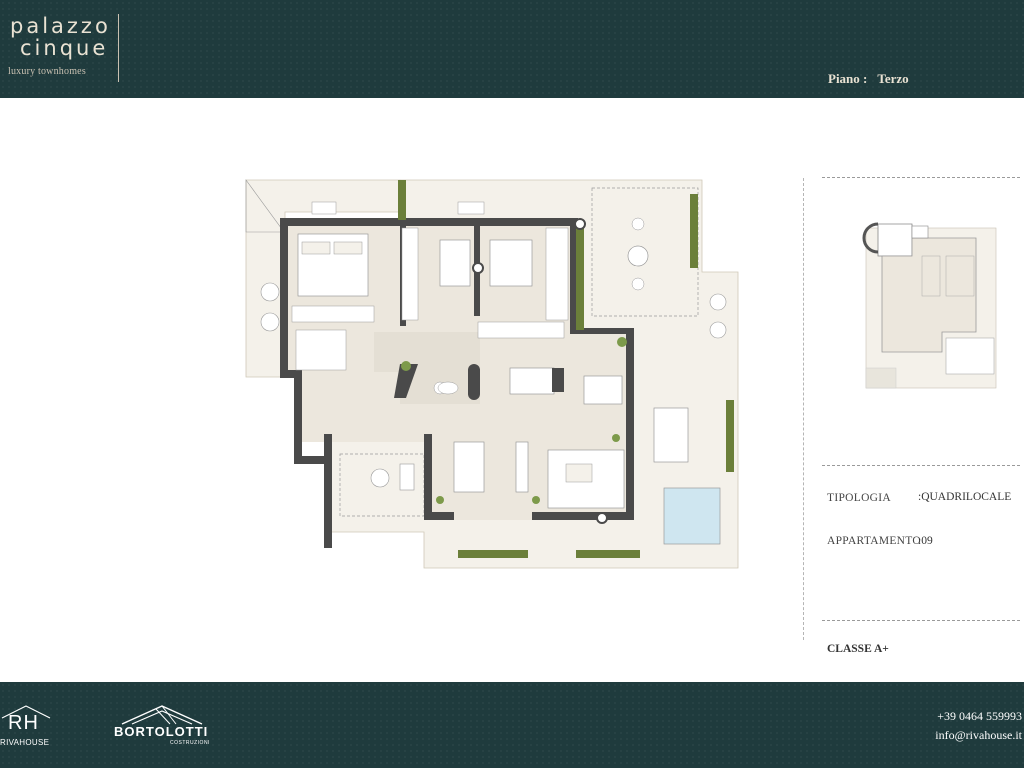 The width and height of the screenshot is (1024, 768). I want to click on brand-tagline: luxury townhomes, so click(47, 71).